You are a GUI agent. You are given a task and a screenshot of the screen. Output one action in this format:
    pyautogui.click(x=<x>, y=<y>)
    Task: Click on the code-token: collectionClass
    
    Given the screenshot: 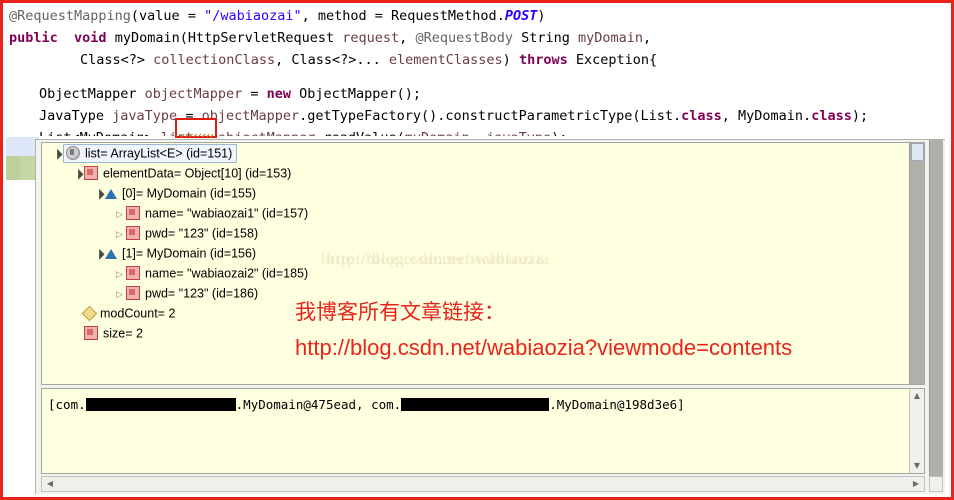 What is the action you would take?
    pyautogui.click(x=214, y=60)
    